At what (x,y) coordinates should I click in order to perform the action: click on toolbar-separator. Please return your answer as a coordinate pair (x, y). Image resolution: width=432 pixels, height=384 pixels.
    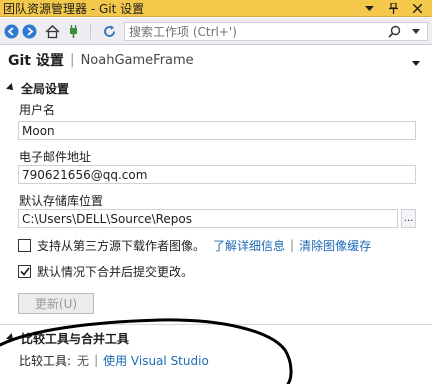
    Looking at the image, I should click on (90, 31).